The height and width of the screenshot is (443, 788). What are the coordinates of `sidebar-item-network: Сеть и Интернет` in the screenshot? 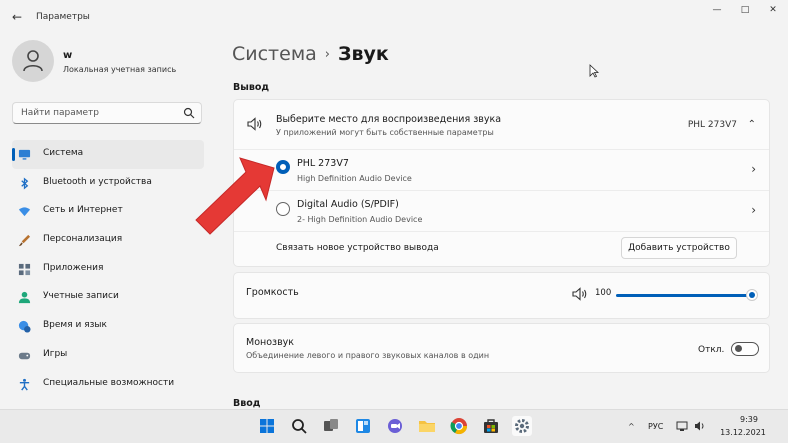 It's located at (108, 211).